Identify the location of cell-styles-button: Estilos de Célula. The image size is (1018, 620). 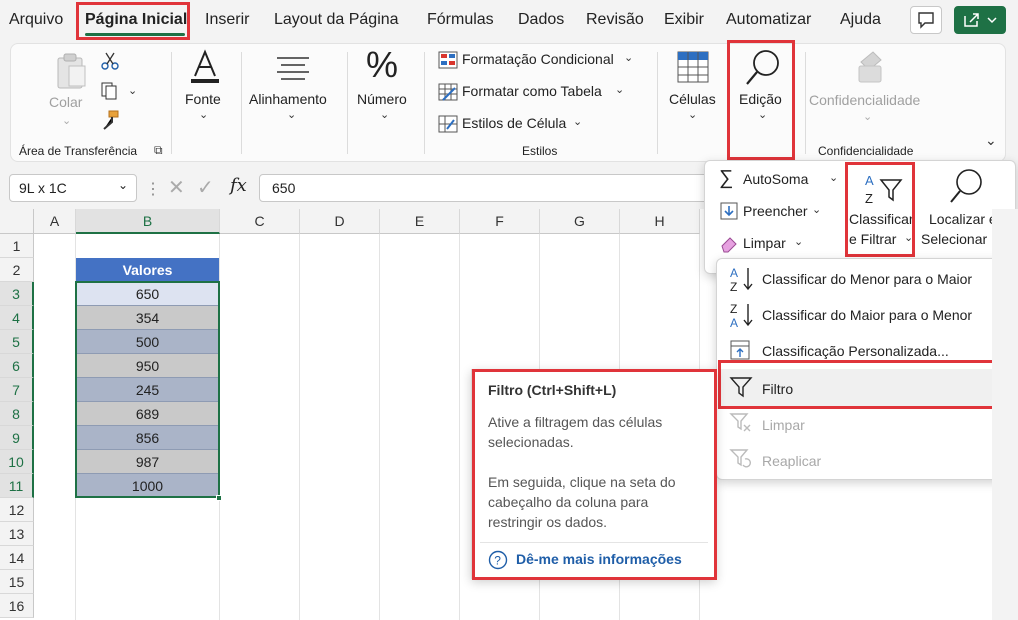
(514, 123).